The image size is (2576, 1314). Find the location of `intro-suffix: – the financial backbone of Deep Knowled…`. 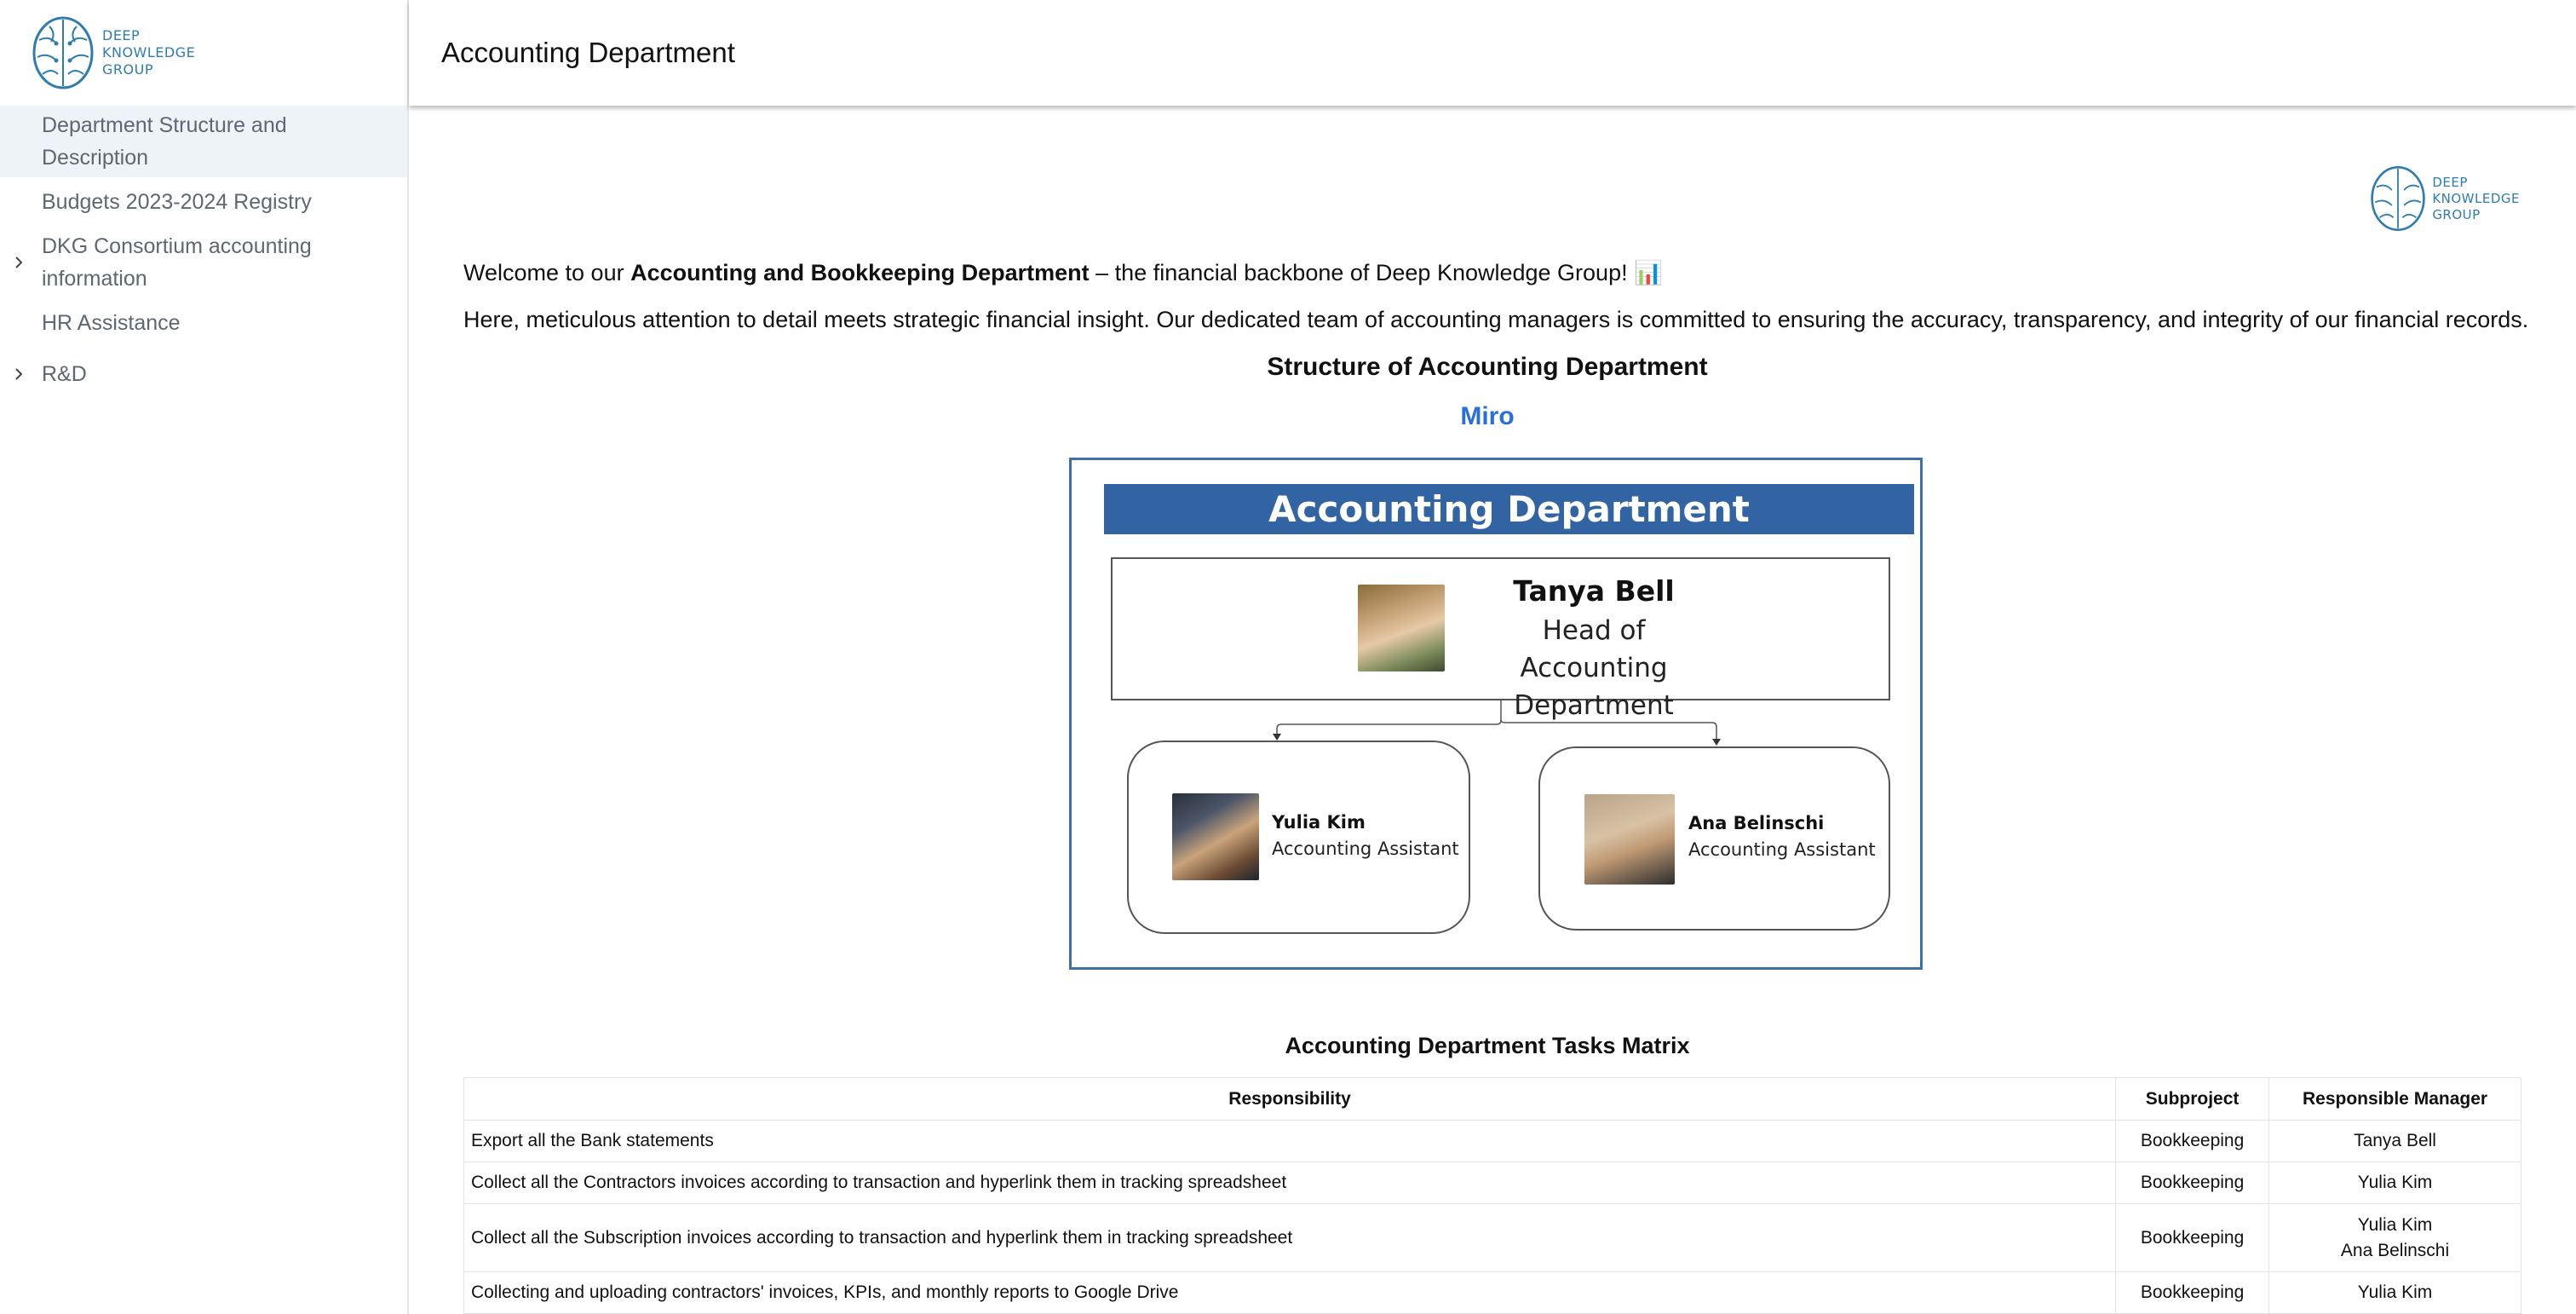

intro-suffix: – the financial backbone of Deep Knowled… is located at coordinates (1376, 272).